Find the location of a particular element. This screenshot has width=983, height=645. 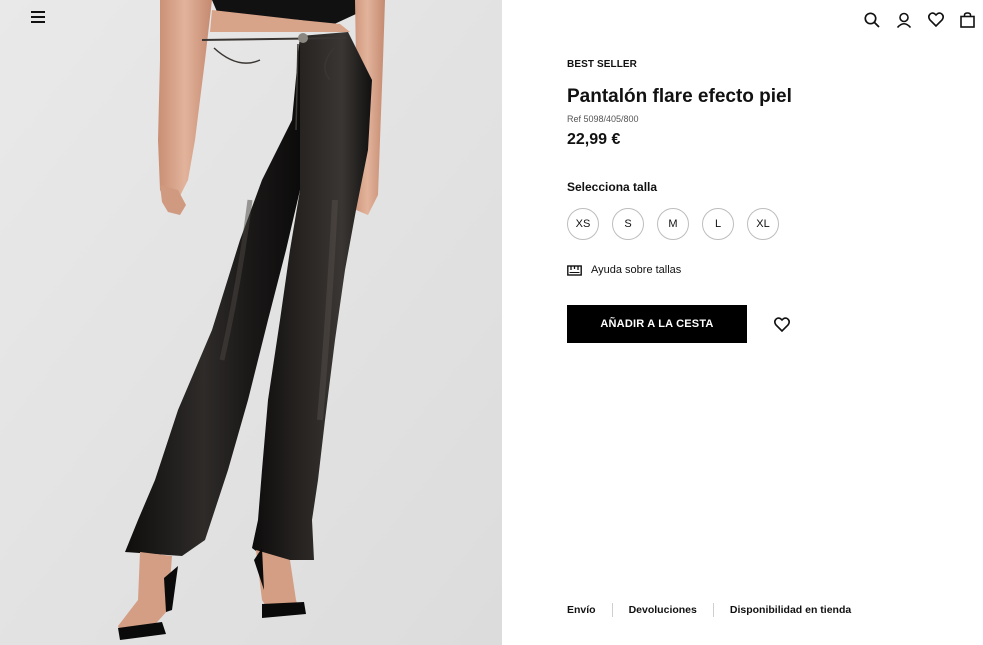

size-option-xl: XL is located at coordinates (763, 224).